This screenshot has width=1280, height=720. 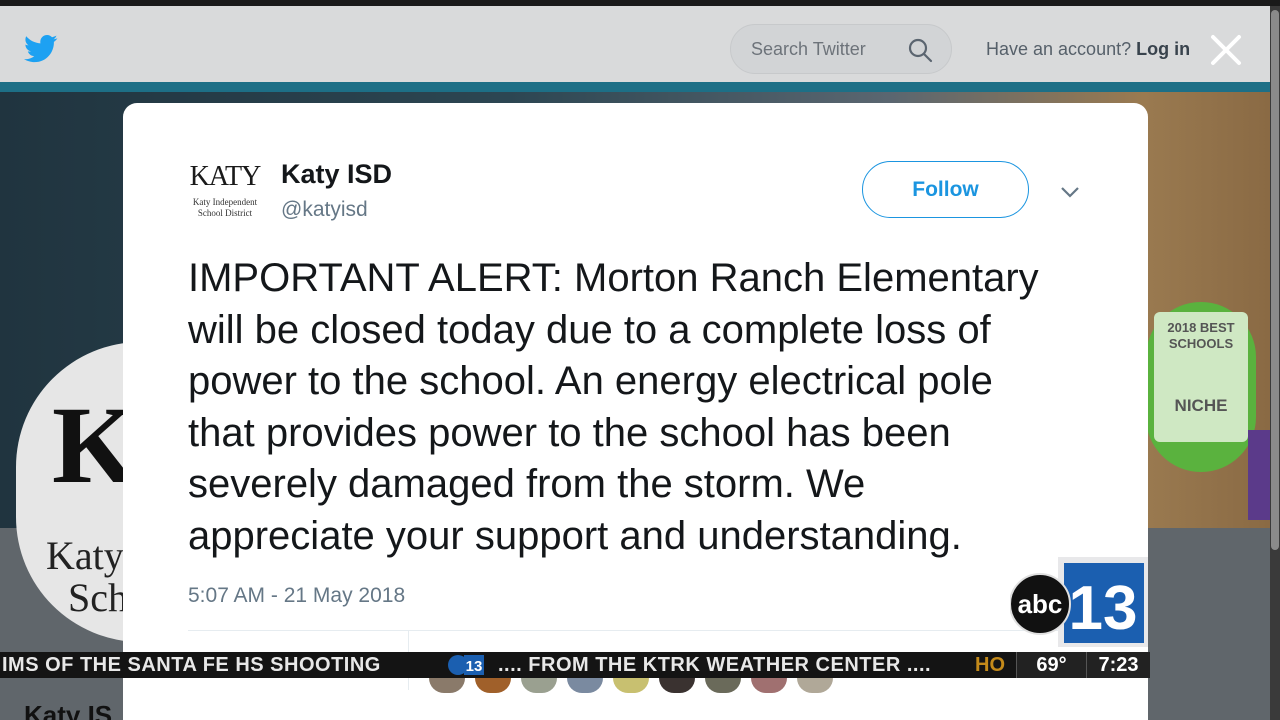 What do you see at coordinates (1040, 604) in the screenshot?
I see `abc-wordmark: abc` at bounding box center [1040, 604].